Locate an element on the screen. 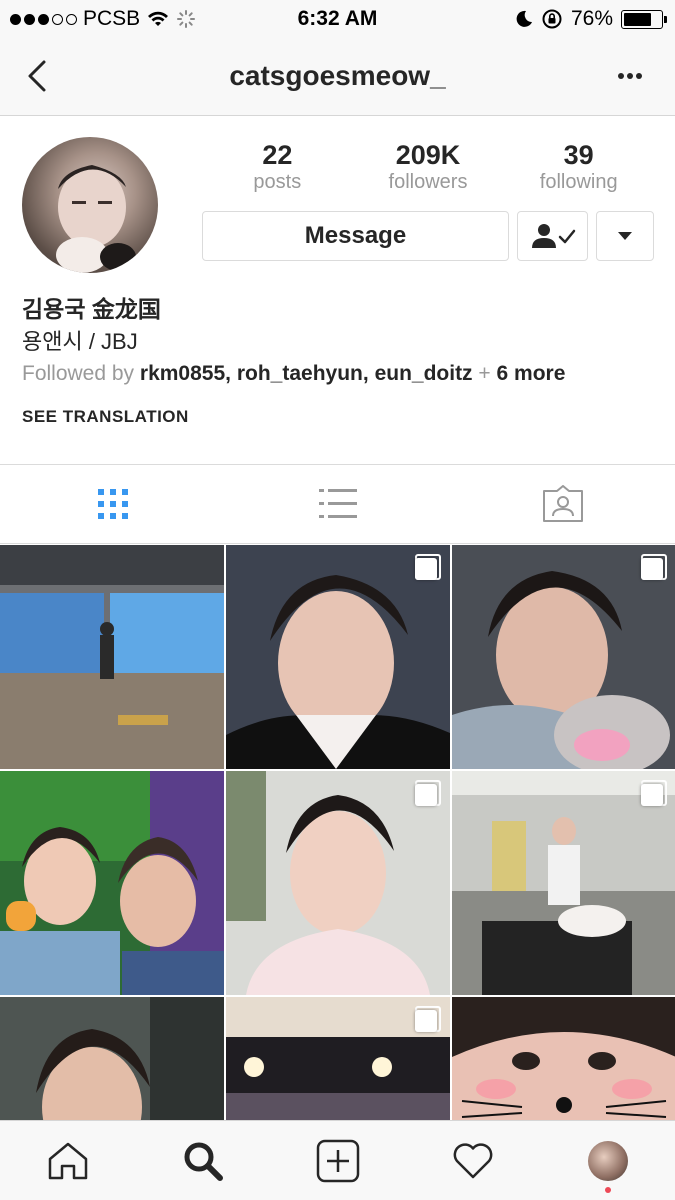  following-button is located at coordinates (552, 236).